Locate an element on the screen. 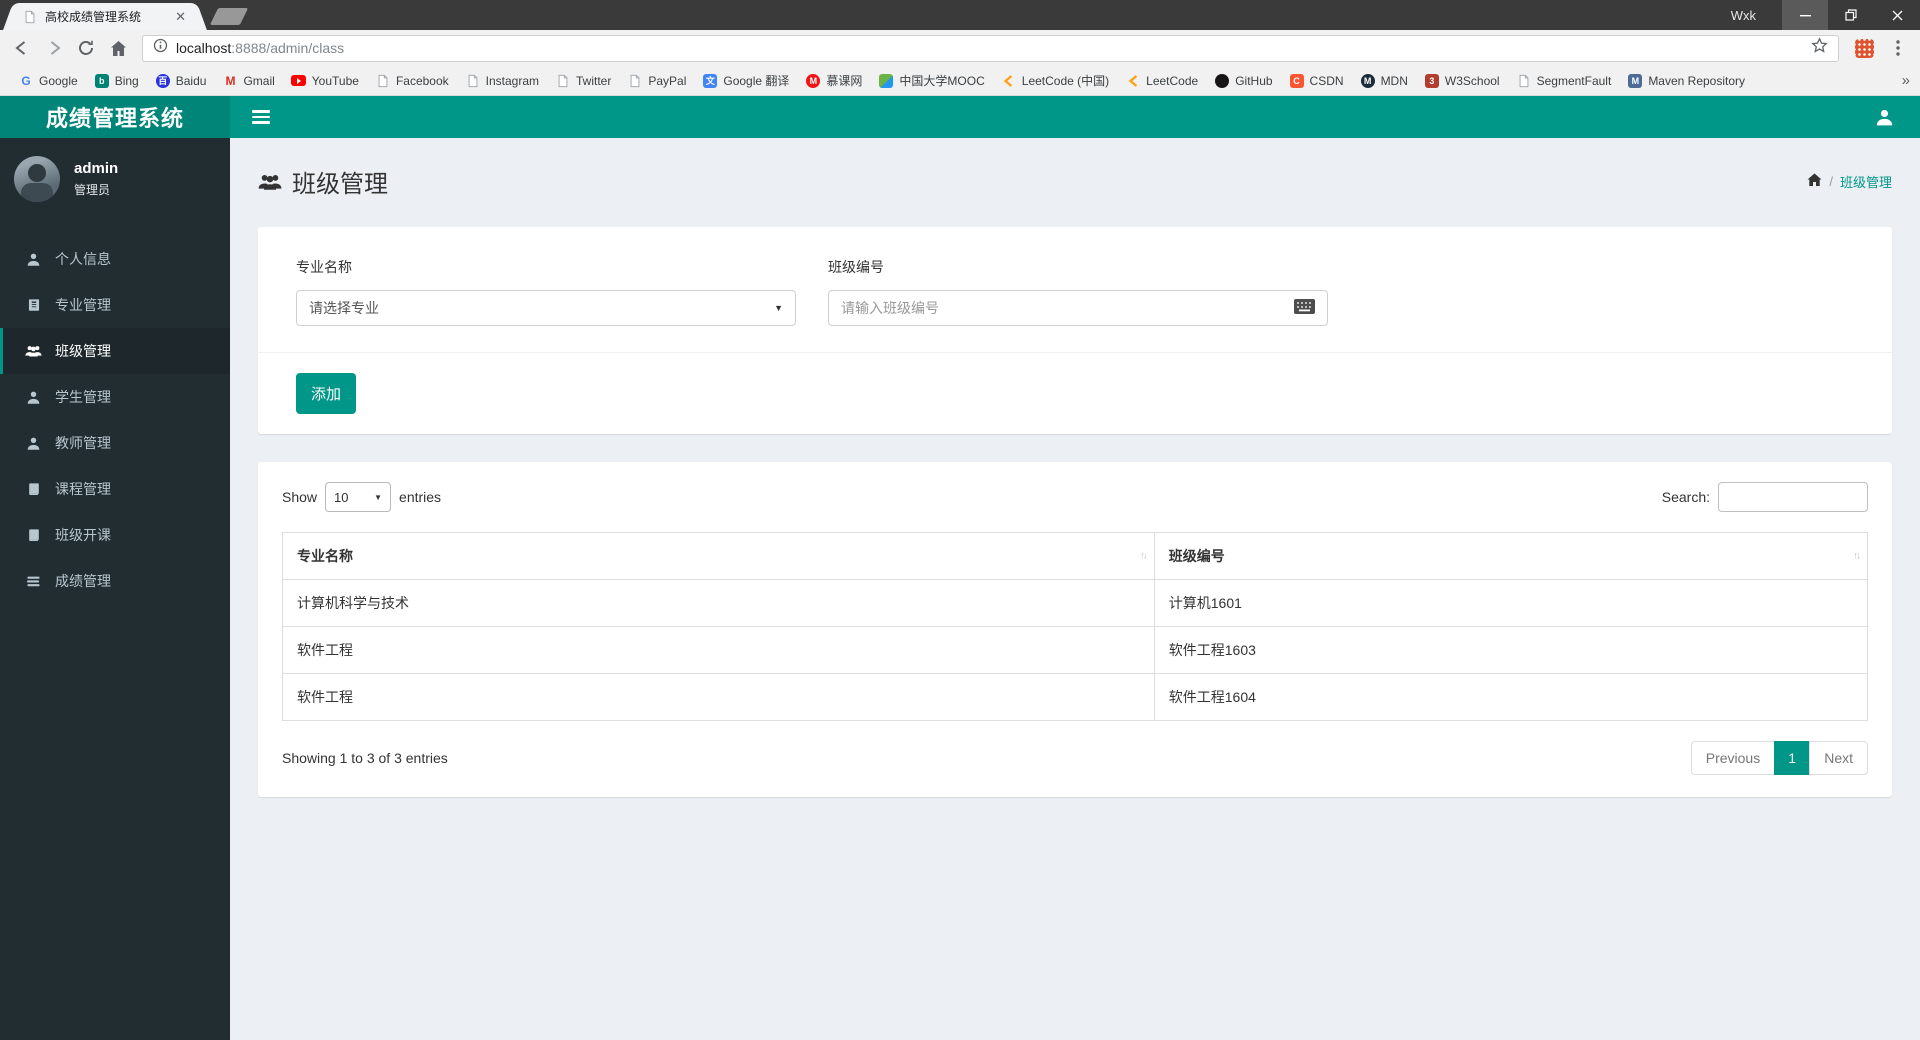 This screenshot has height=1040, width=1920. bookmark-item: Instagram is located at coordinates (502, 81).